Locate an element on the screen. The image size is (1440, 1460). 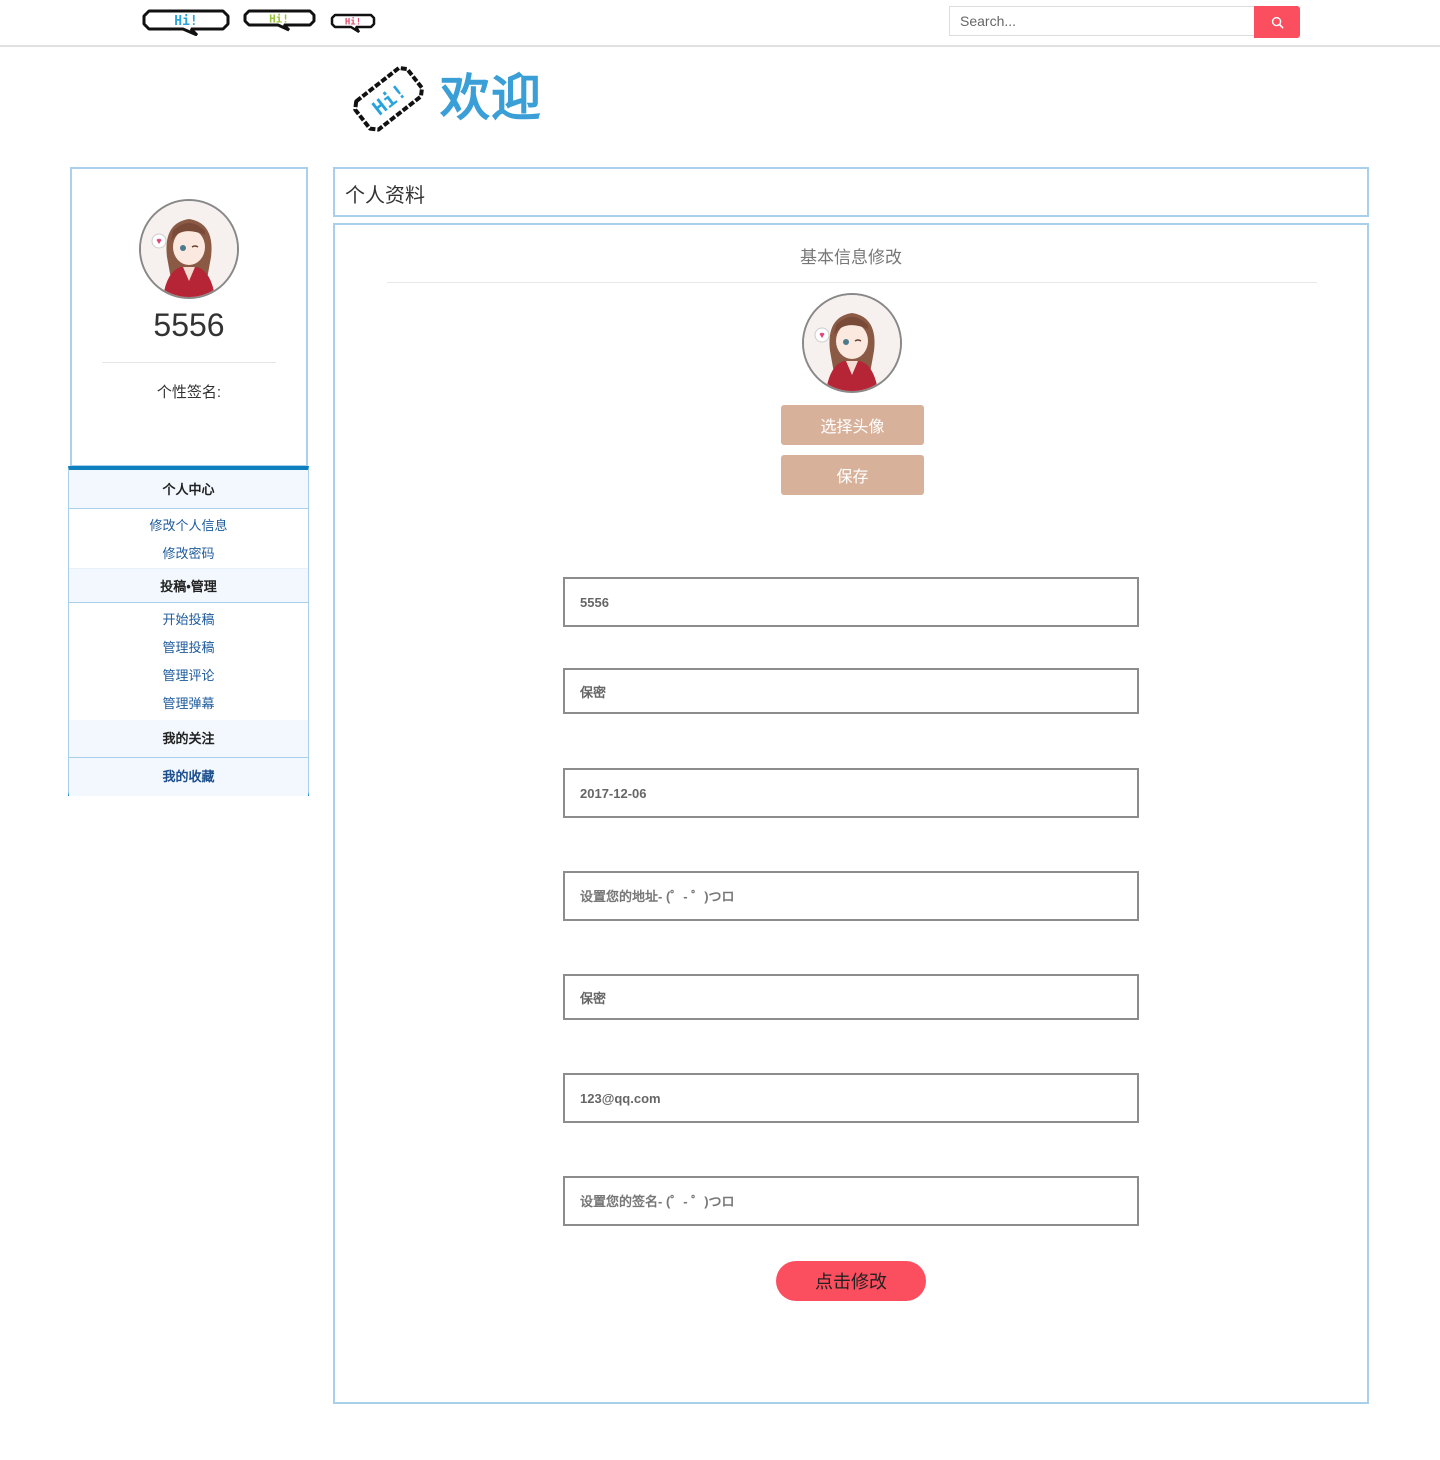
menu-group-personal-center: 个人中心 is located at coordinates (188, 489).